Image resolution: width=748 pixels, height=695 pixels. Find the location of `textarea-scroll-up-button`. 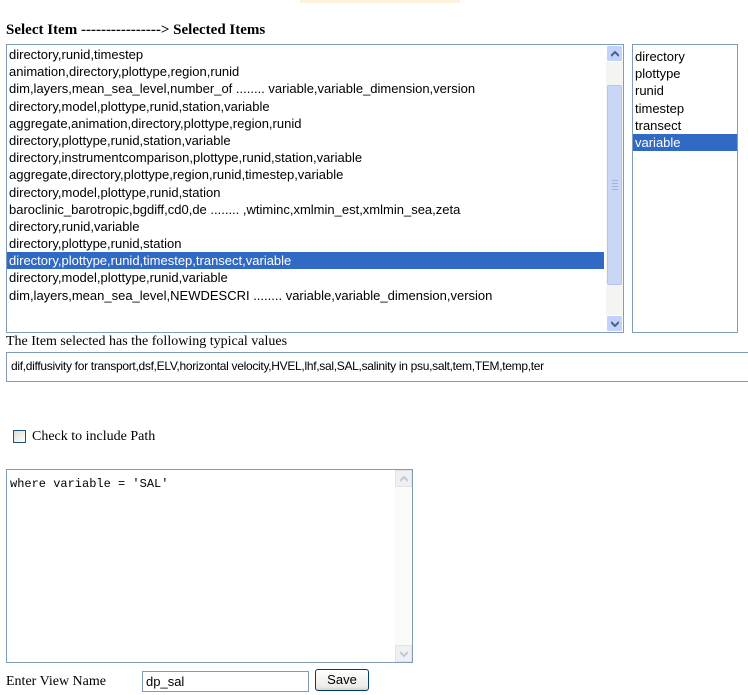

textarea-scroll-up-button is located at coordinates (403, 478).